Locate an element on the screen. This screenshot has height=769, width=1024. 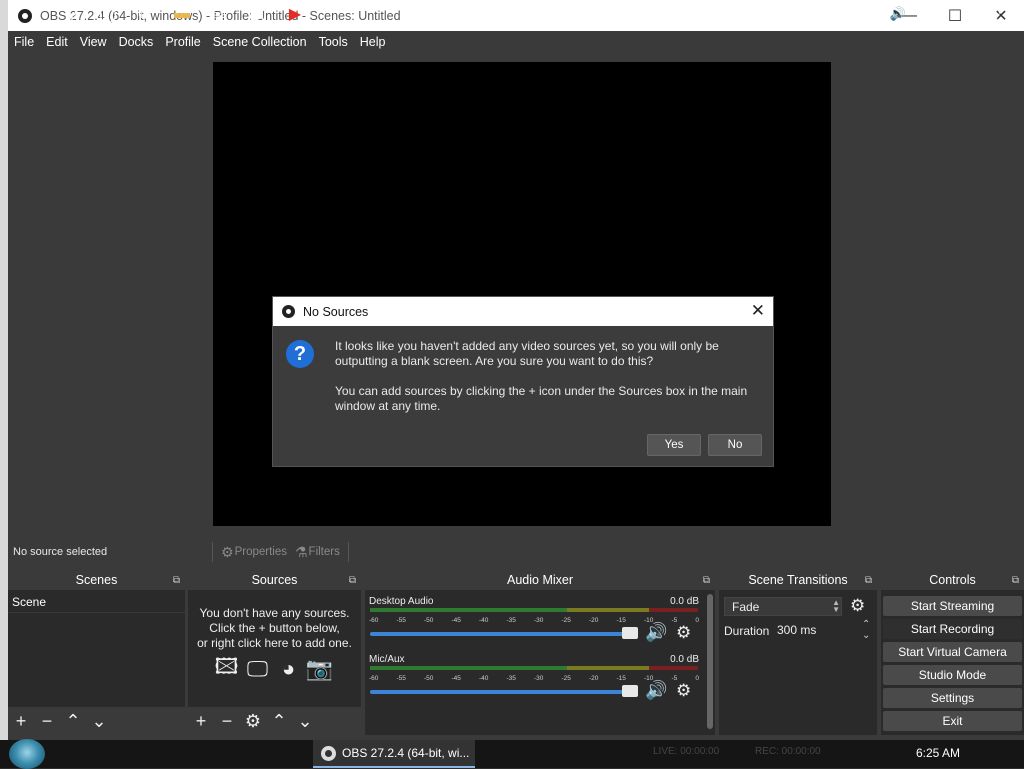
transitions-body: Fade ▲ ▼ ⚙ Duration 300 ms ⌃ ⌄ is located at coordinates (798, 663).